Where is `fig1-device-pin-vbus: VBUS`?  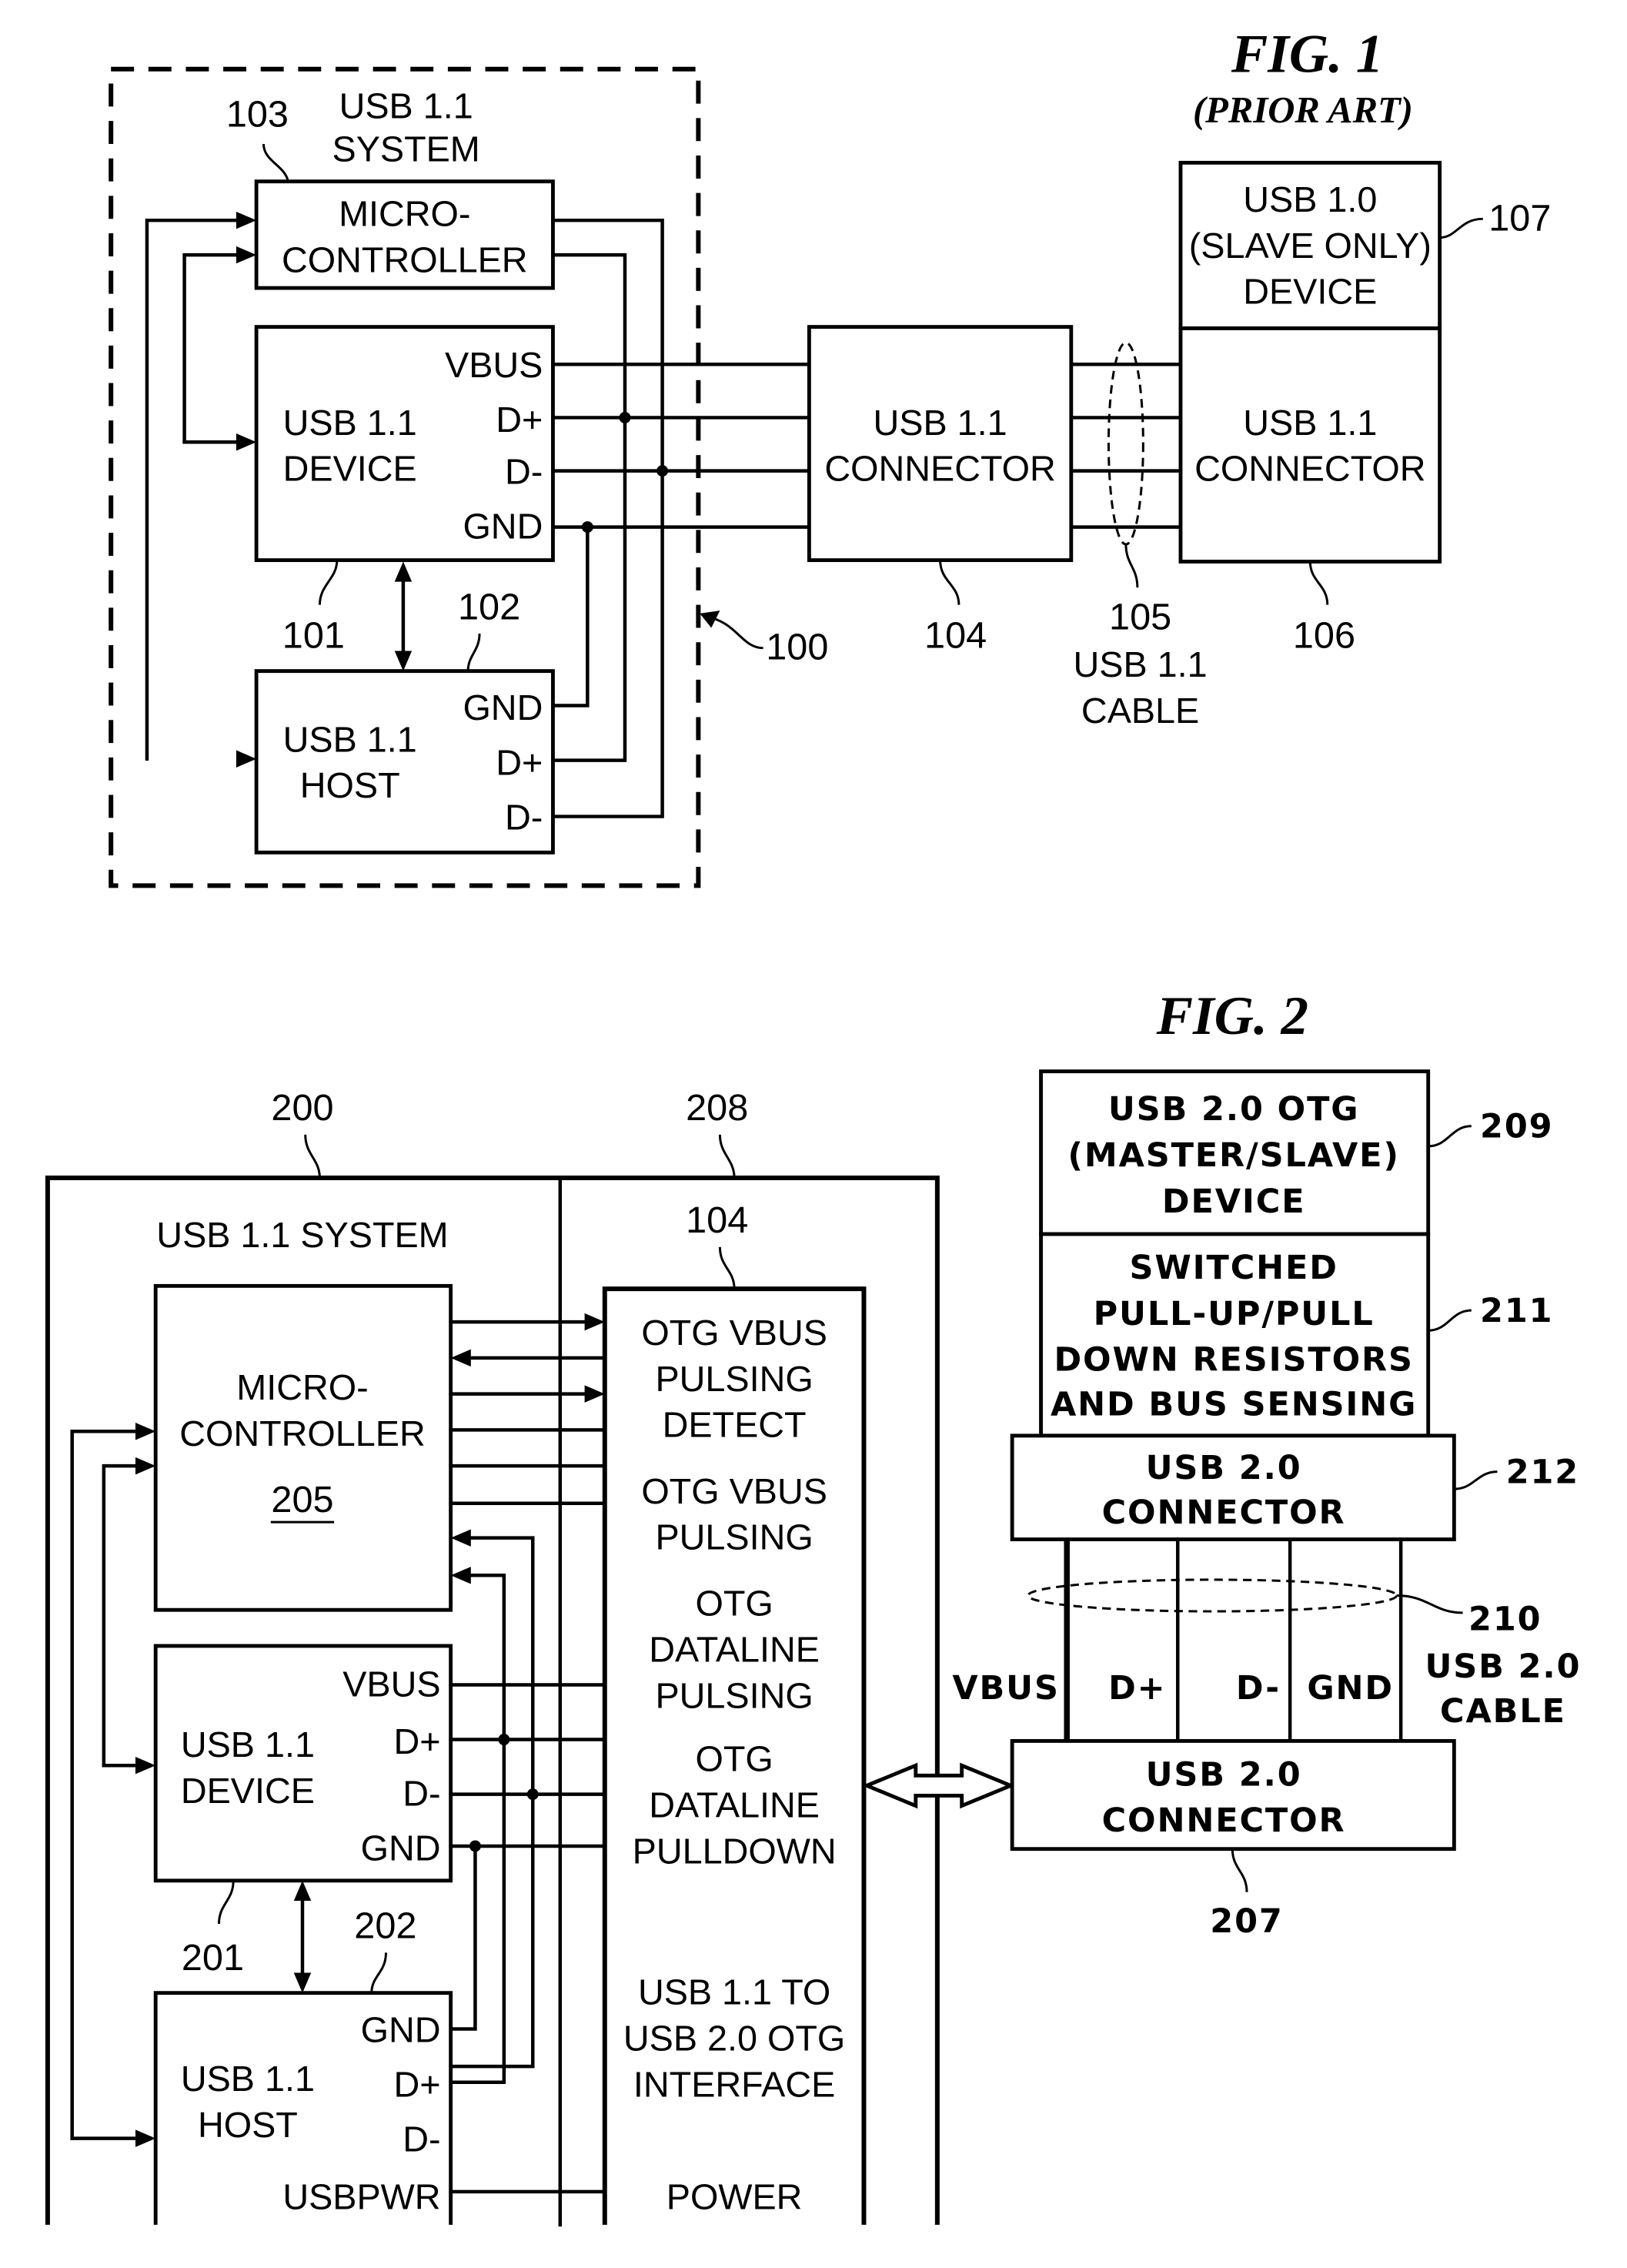
fig1-device-pin-vbus: VBUS is located at coordinates (494, 365).